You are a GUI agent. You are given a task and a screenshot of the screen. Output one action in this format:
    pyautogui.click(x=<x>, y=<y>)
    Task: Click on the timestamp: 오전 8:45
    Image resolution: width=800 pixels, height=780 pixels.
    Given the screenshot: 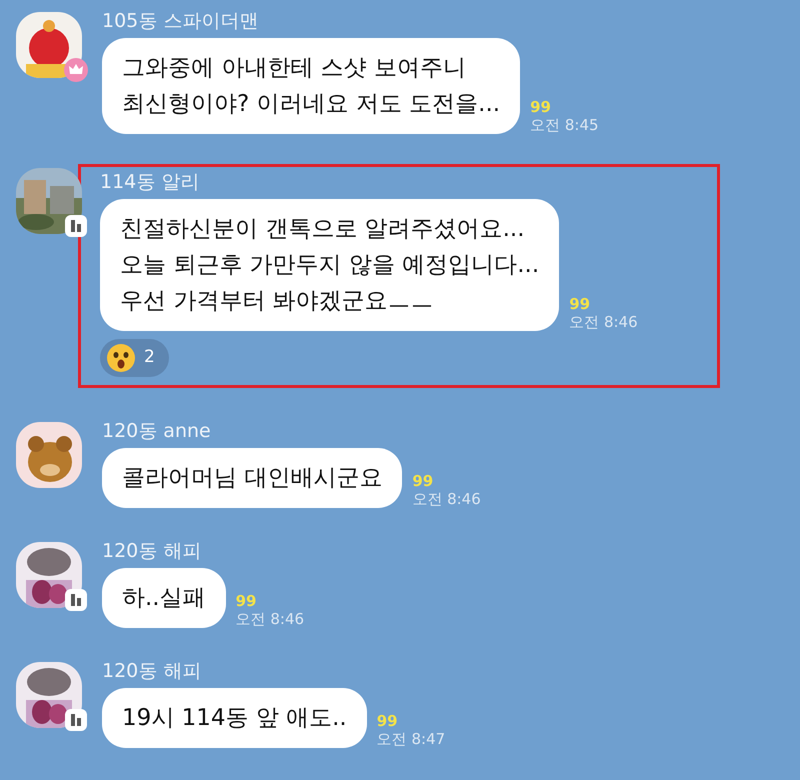 What is the action you would take?
    pyautogui.click(x=564, y=125)
    